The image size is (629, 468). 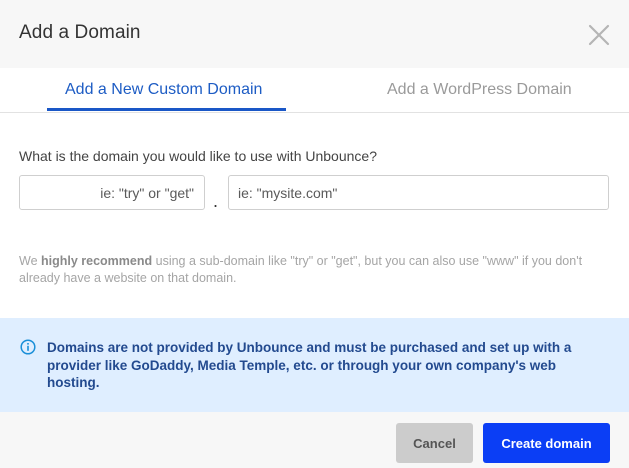 I want to click on info-icon, so click(x=28, y=347).